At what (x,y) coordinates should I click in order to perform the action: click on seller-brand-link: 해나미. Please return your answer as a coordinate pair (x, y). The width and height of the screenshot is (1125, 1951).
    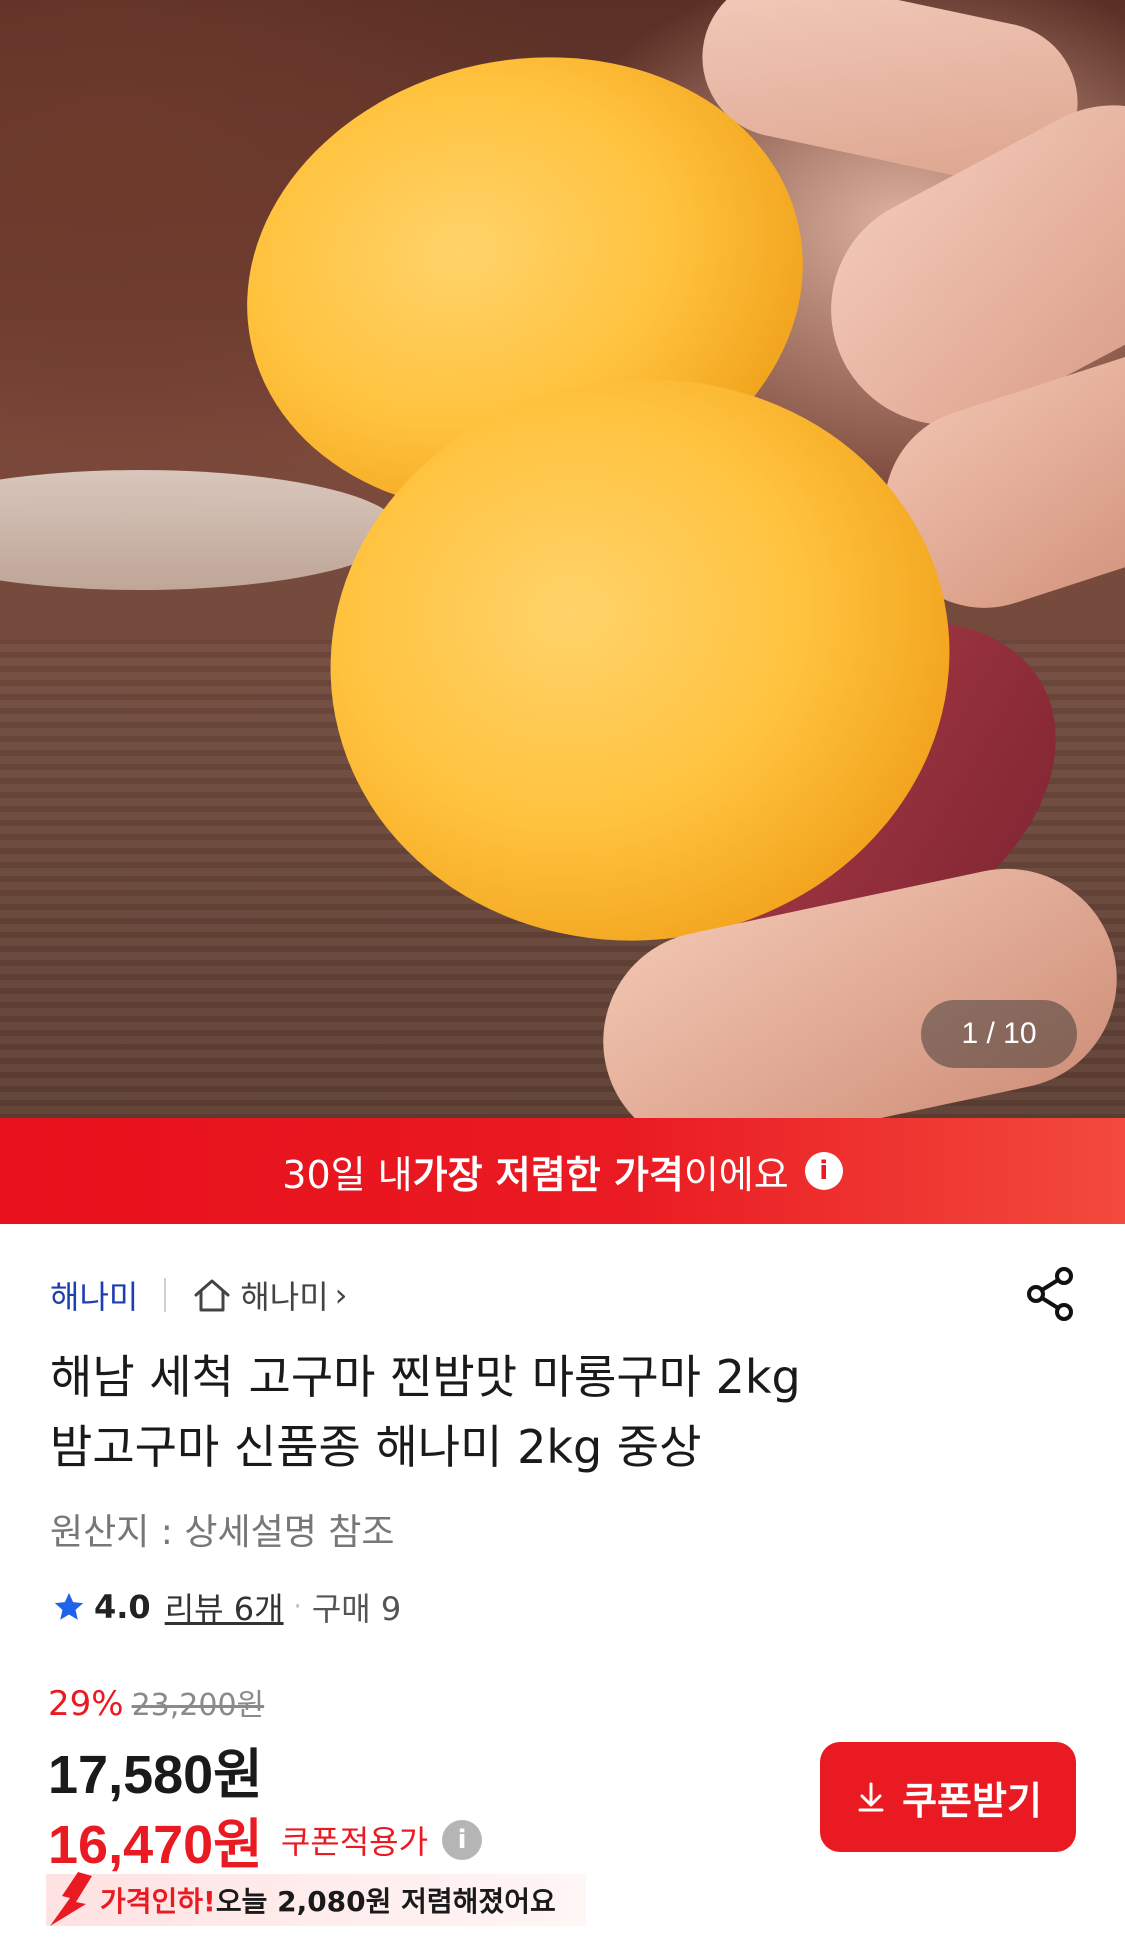
    Looking at the image, I should click on (94, 1295).